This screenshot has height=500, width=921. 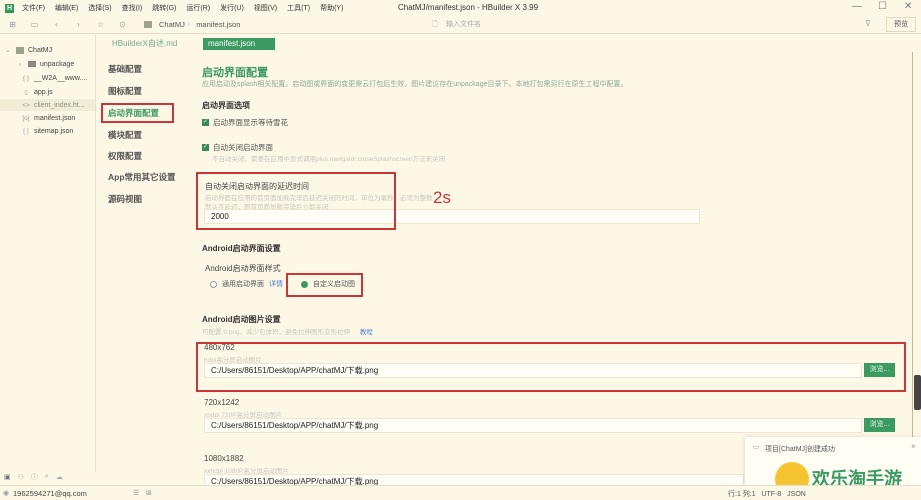 I want to click on nav-permission-config: 权限配置, so click(x=125, y=156).